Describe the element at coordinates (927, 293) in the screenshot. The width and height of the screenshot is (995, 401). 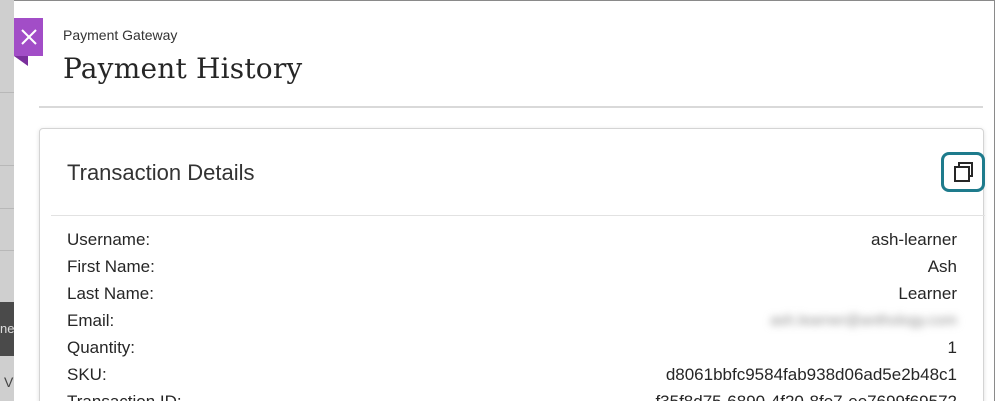
I see `detail-value: Learner` at that location.